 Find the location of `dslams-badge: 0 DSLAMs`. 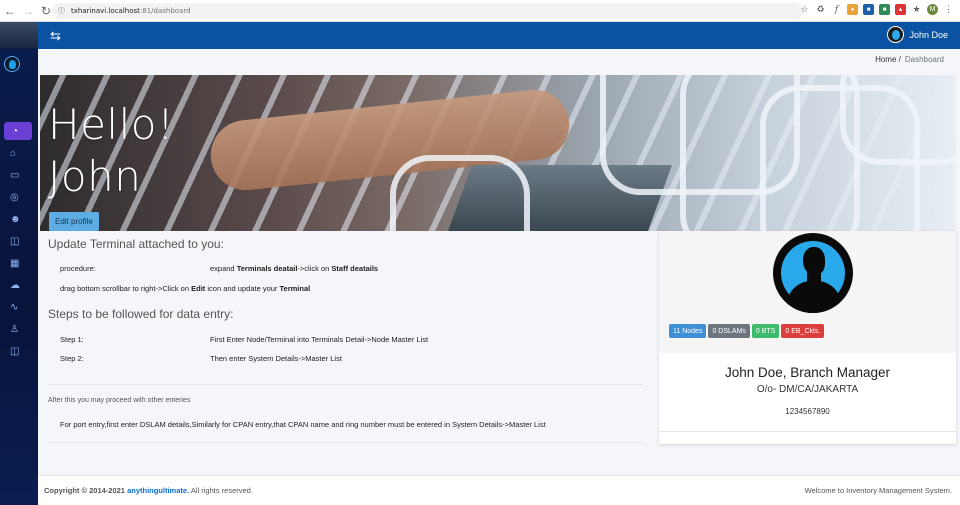

dslams-badge: 0 DSLAMs is located at coordinates (729, 331).